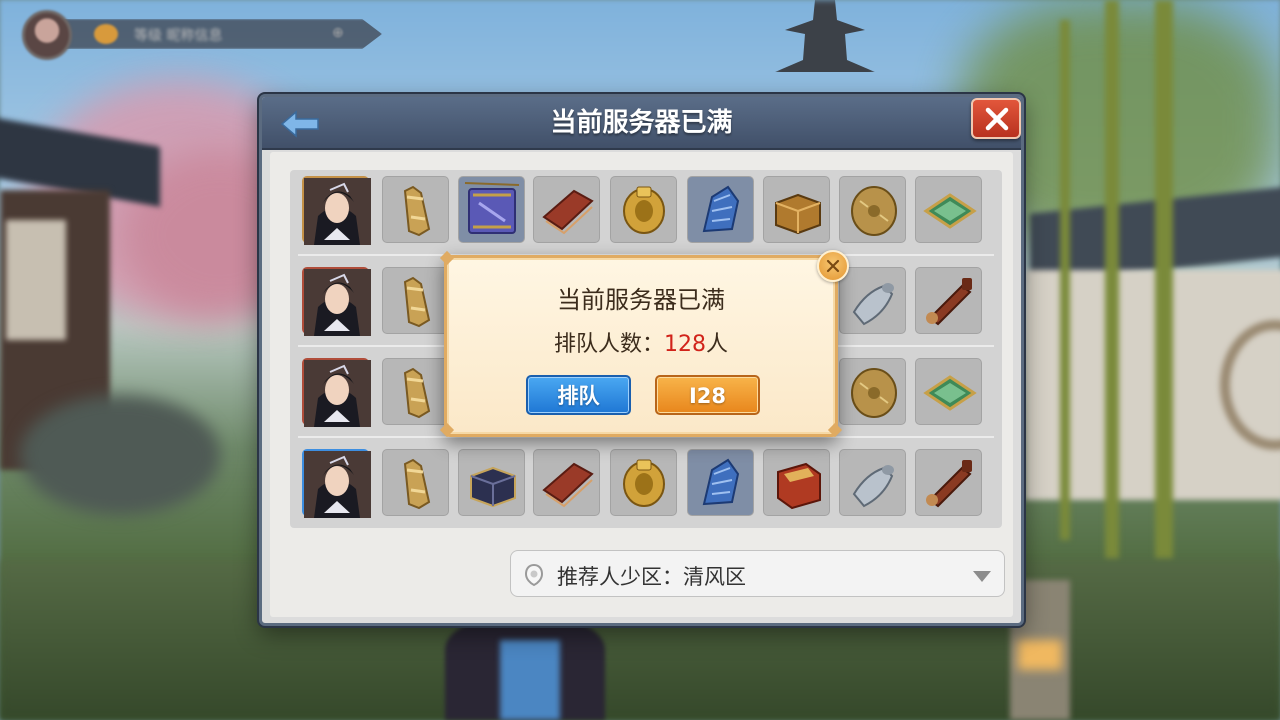  What do you see at coordinates (178, 36) in the screenshot?
I see `player-info-text: 等级 昵称信息` at bounding box center [178, 36].